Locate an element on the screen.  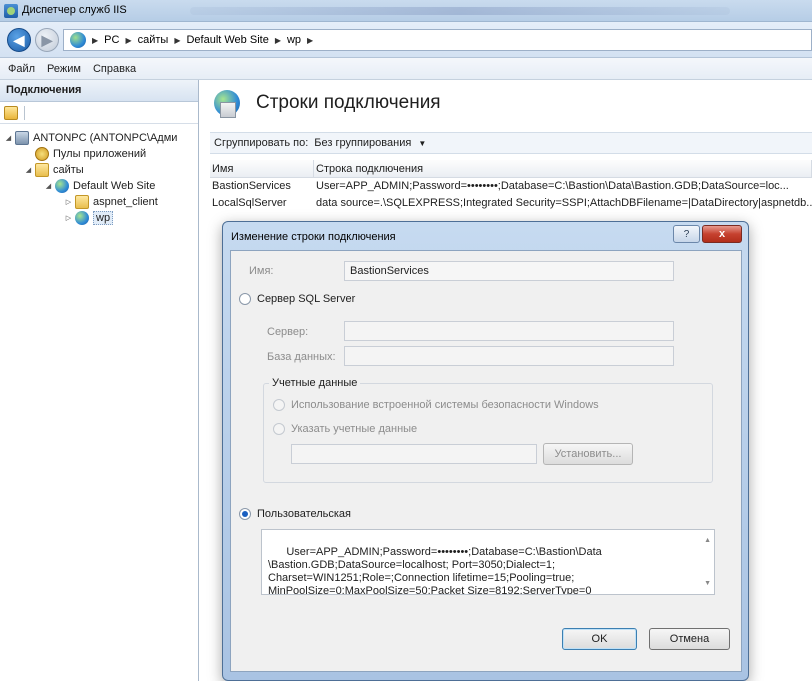
breadcrumb-pc: PC is located at coordinates (111, 40).